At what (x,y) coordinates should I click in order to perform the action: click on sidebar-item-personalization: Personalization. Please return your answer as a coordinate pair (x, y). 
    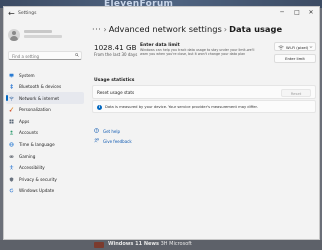
    Looking at the image, I should click on (45, 110).